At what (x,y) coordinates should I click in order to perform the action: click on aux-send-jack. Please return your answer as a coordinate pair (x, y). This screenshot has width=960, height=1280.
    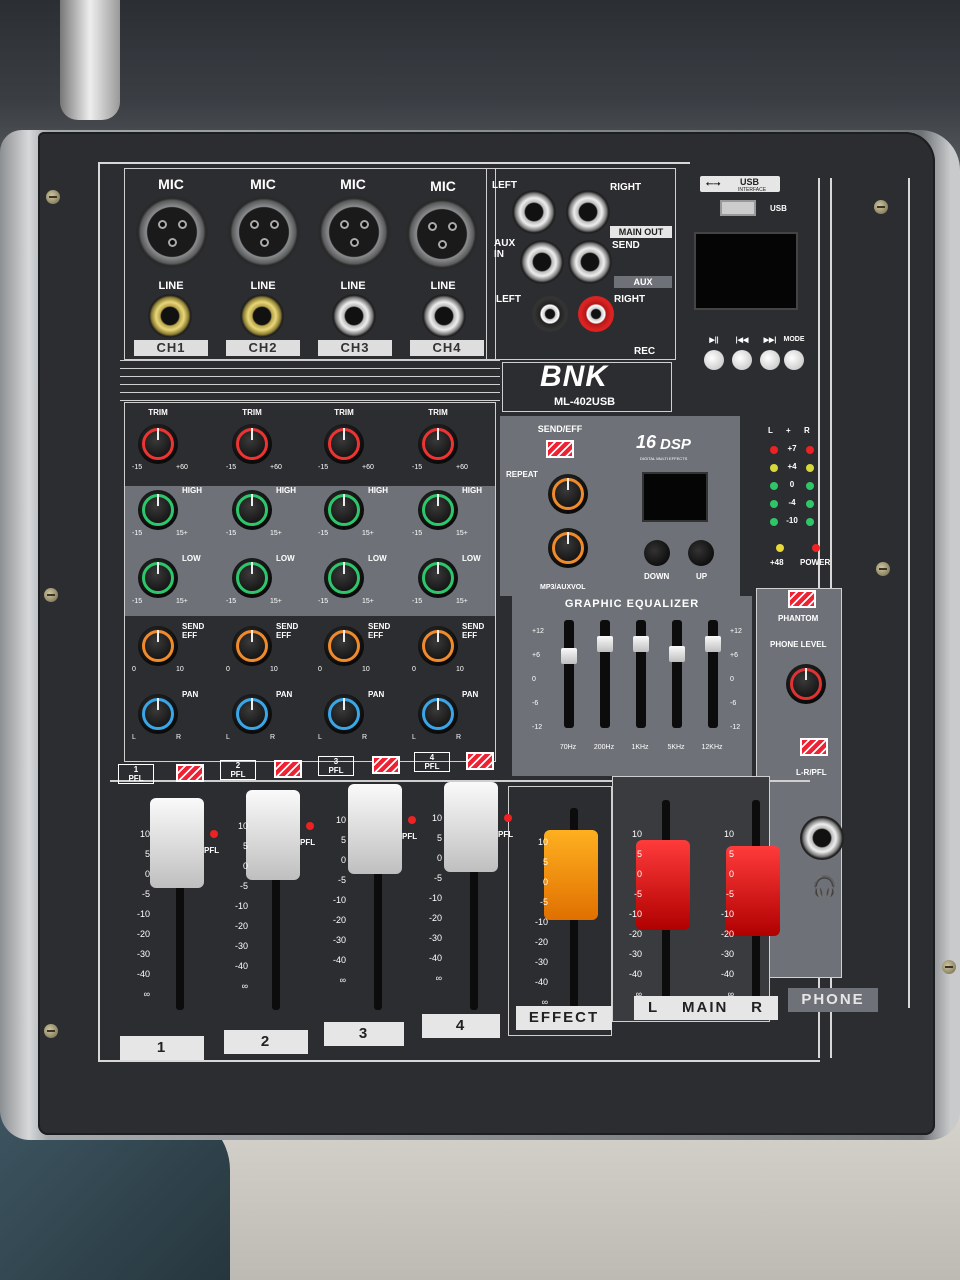
    Looking at the image, I should click on (590, 262).